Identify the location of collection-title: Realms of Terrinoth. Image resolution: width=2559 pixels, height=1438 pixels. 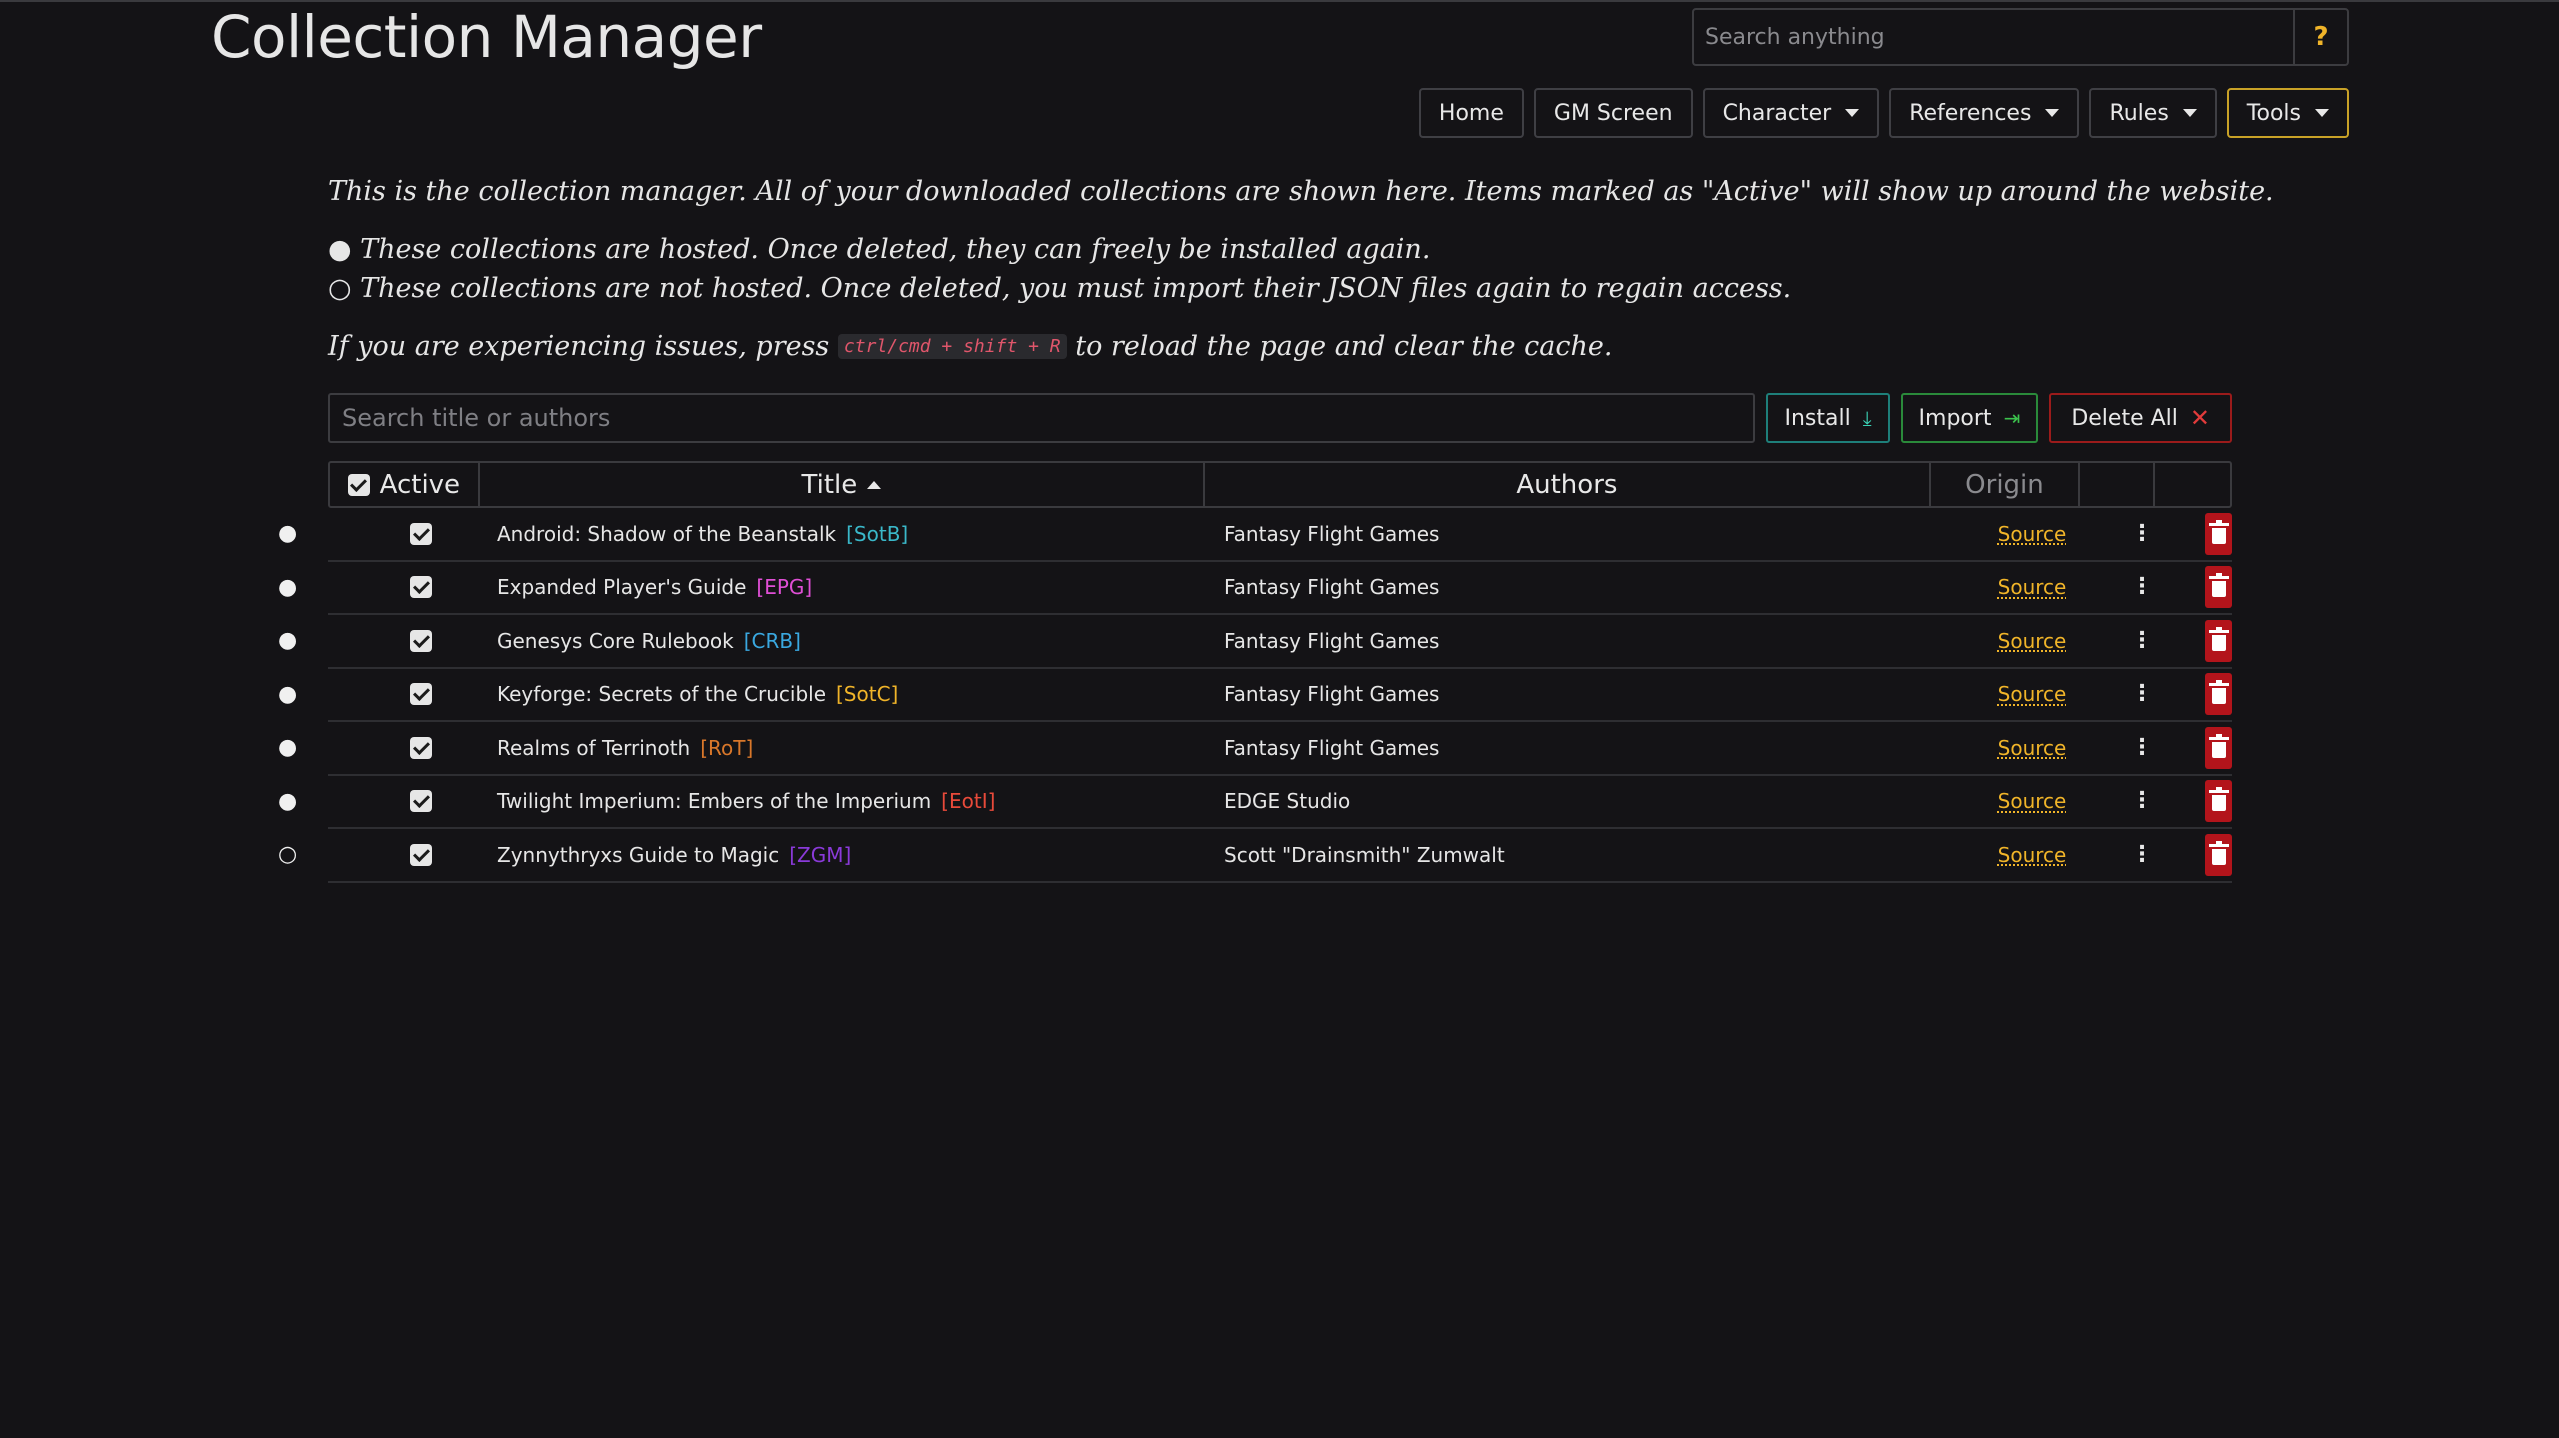
(594, 747).